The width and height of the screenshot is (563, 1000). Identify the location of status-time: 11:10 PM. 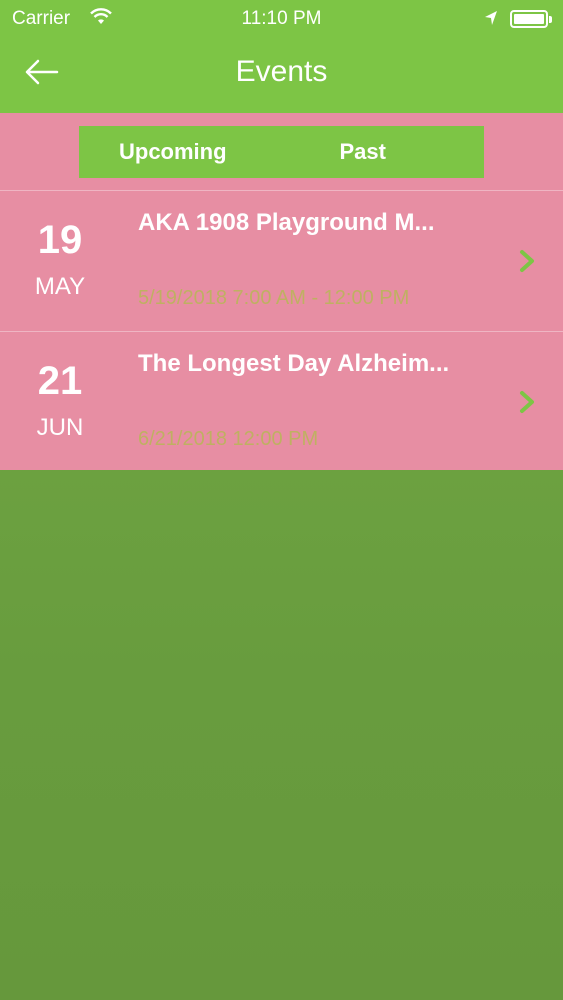
(281, 18).